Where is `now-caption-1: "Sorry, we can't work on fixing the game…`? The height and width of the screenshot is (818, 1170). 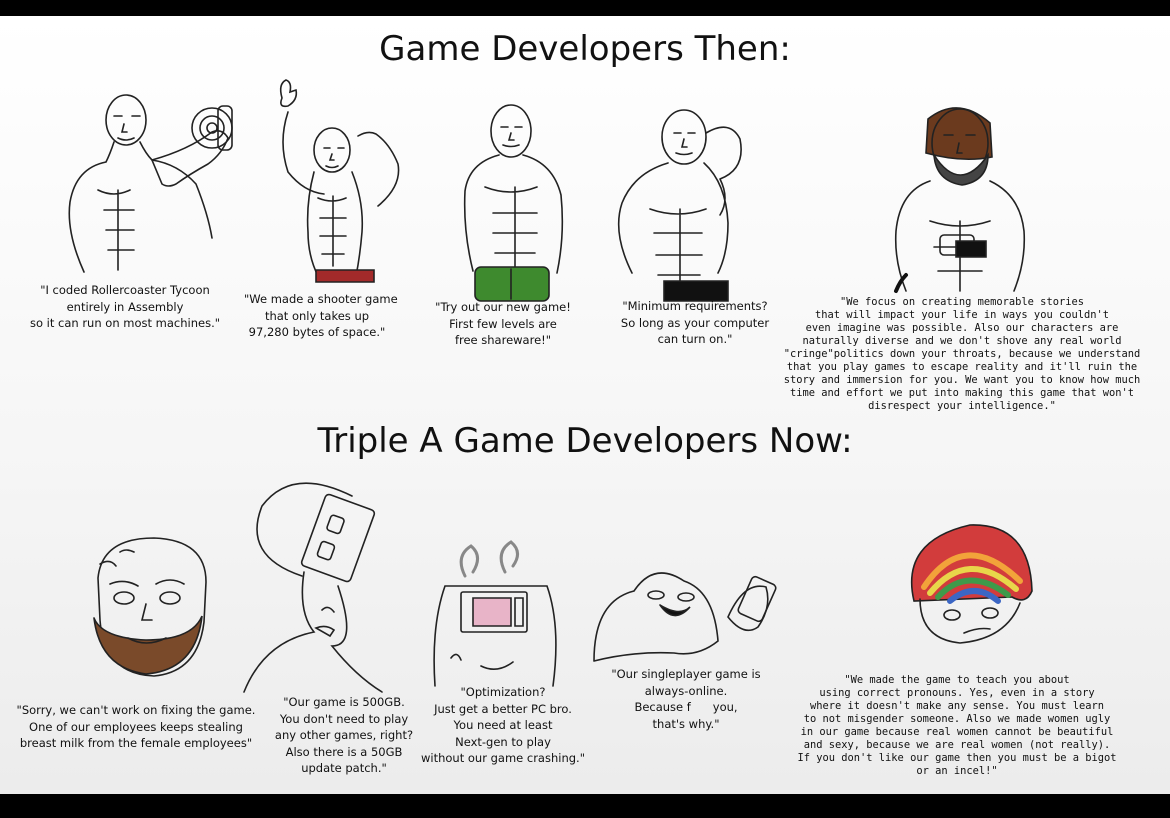
now-caption-1: "Sorry, we can't work on fixing the game… is located at coordinates (136, 726).